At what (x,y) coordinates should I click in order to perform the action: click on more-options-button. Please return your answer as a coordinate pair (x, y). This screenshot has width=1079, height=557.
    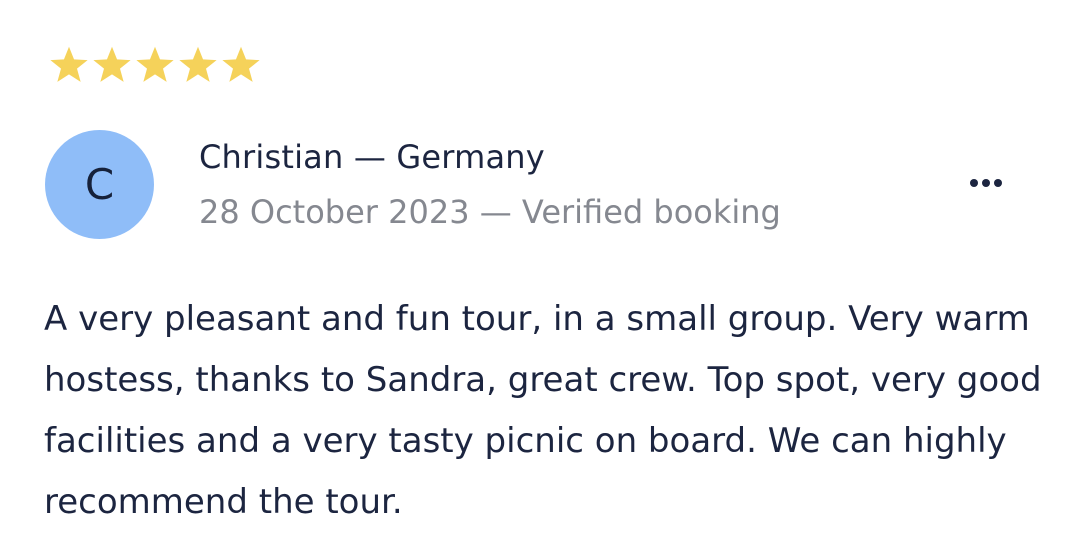
    Looking at the image, I should click on (986, 183).